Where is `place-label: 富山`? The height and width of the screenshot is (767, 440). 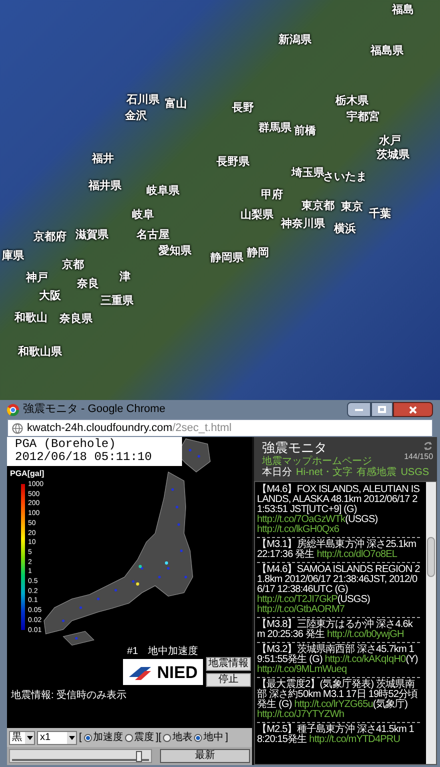
place-label: 富山 is located at coordinates (176, 104).